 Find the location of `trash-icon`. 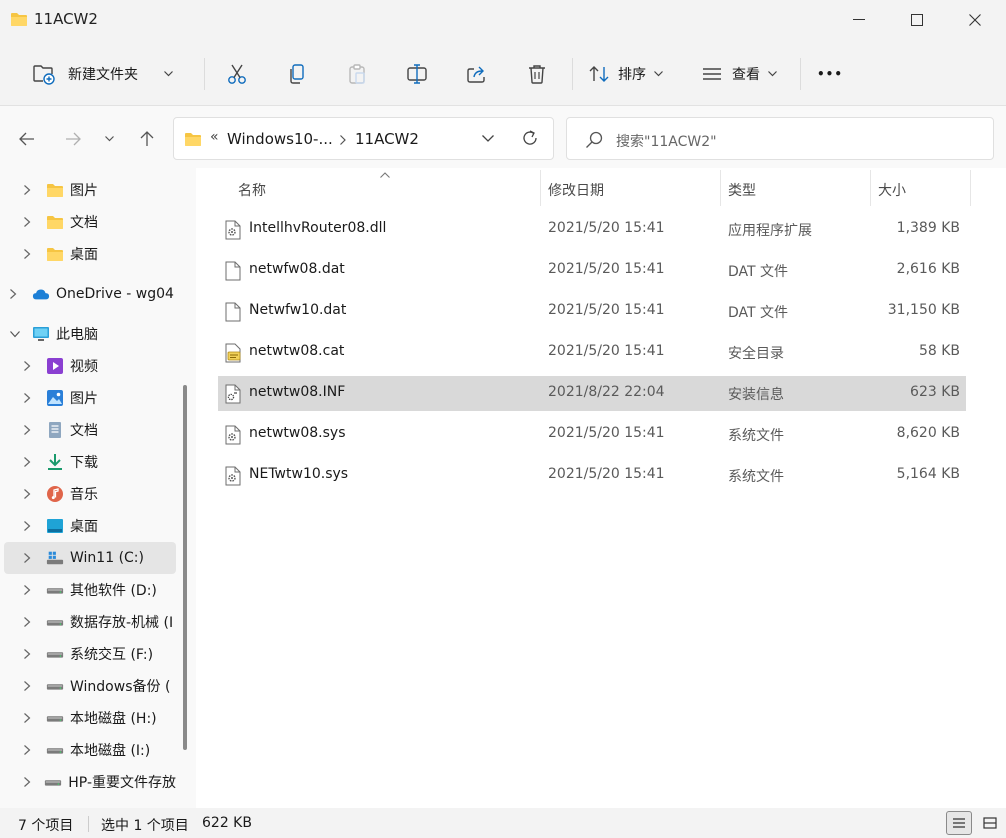

trash-icon is located at coordinates (537, 74).